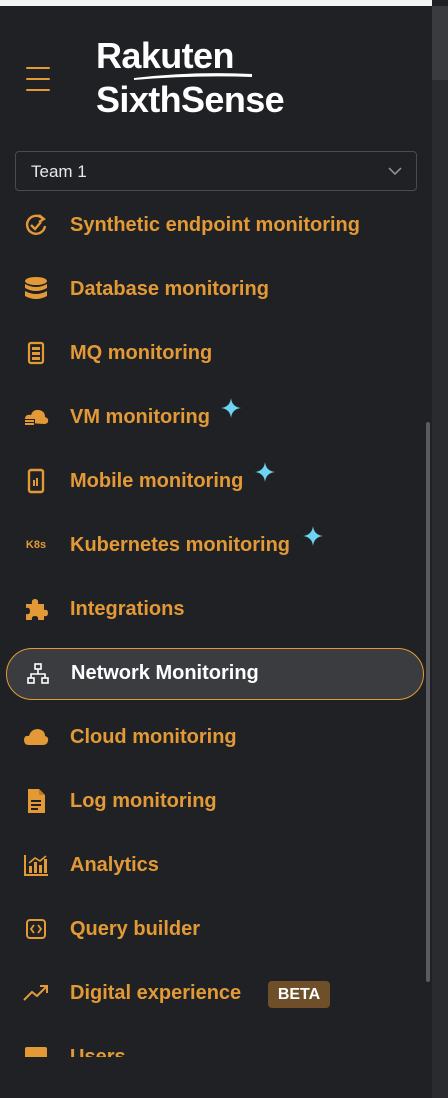 This screenshot has width=448, height=1098. What do you see at coordinates (38, 674) in the screenshot?
I see `network-icon` at bounding box center [38, 674].